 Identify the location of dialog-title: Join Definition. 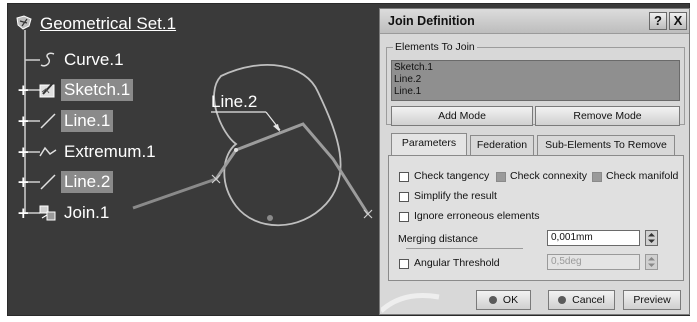
(431, 21).